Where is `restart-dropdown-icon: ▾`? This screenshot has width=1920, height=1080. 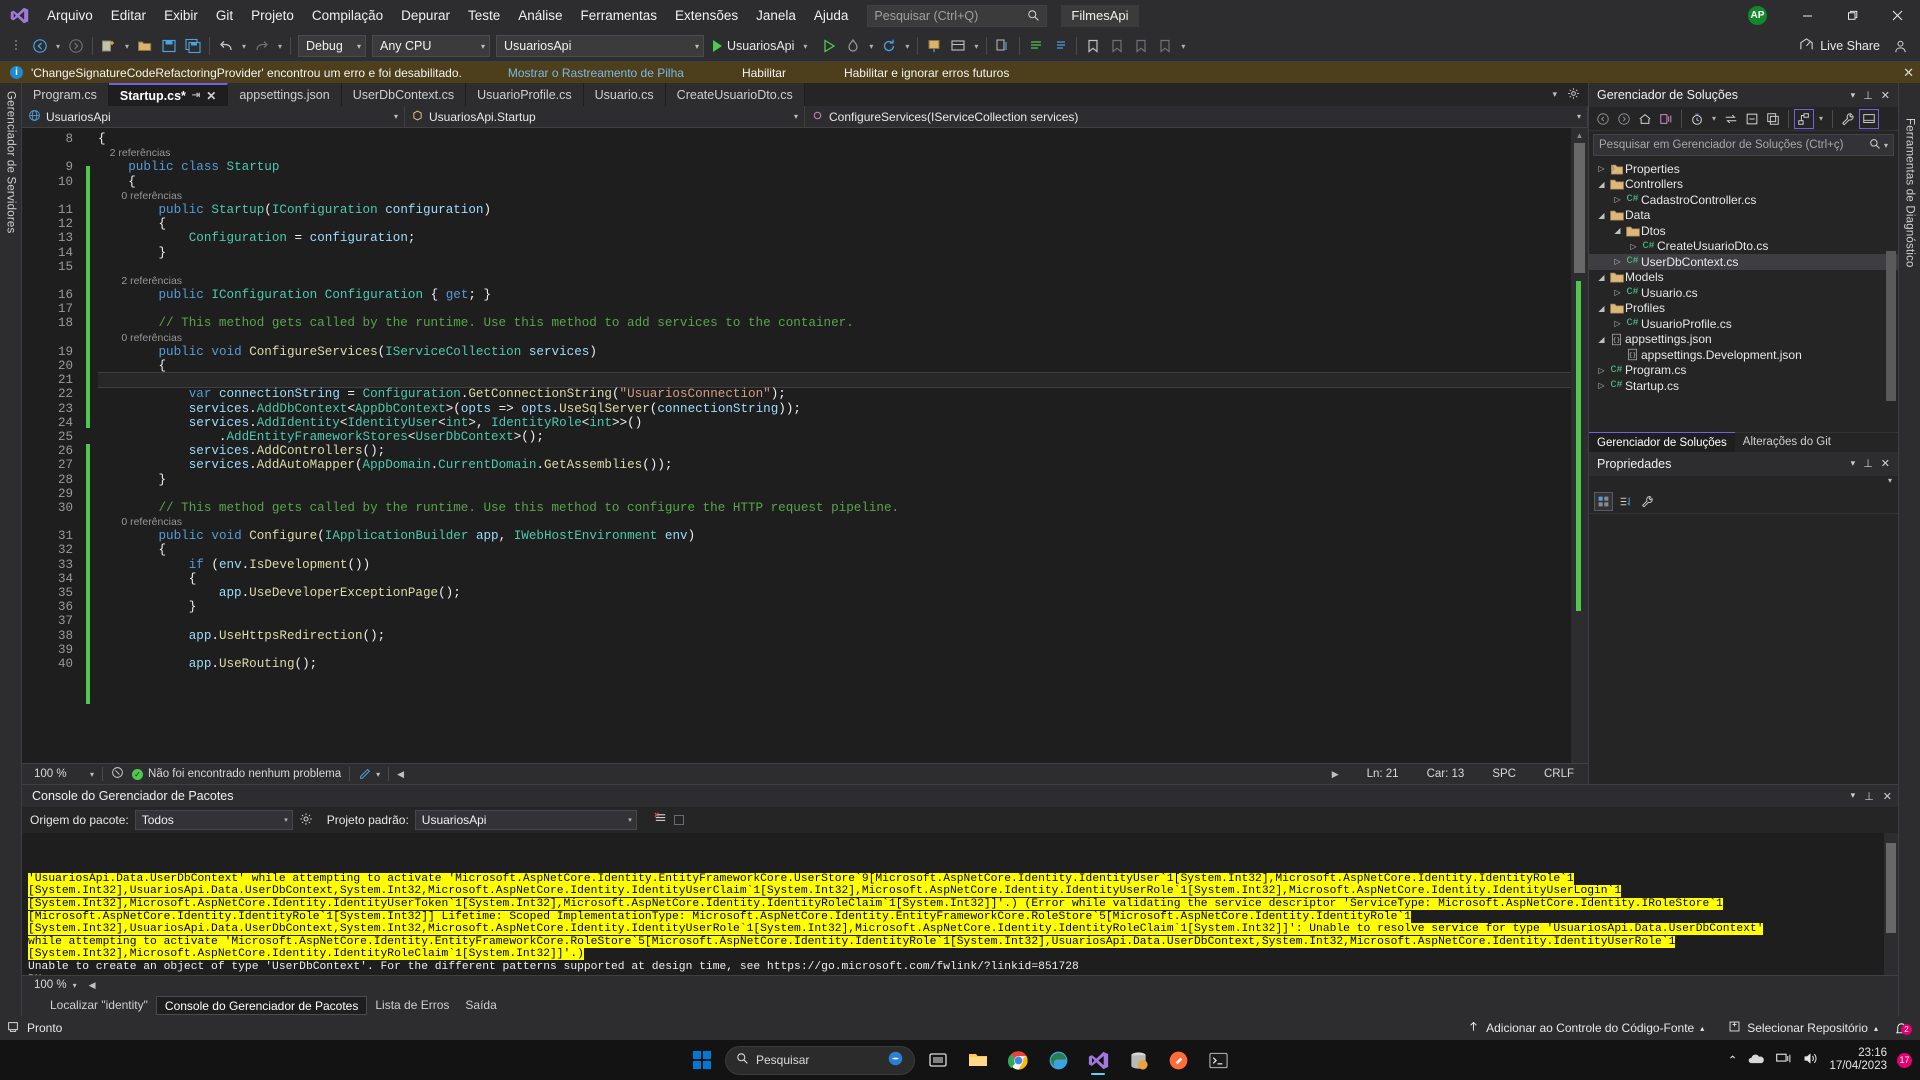 restart-dropdown-icon: ▾ is located at coordinates (907, 46).